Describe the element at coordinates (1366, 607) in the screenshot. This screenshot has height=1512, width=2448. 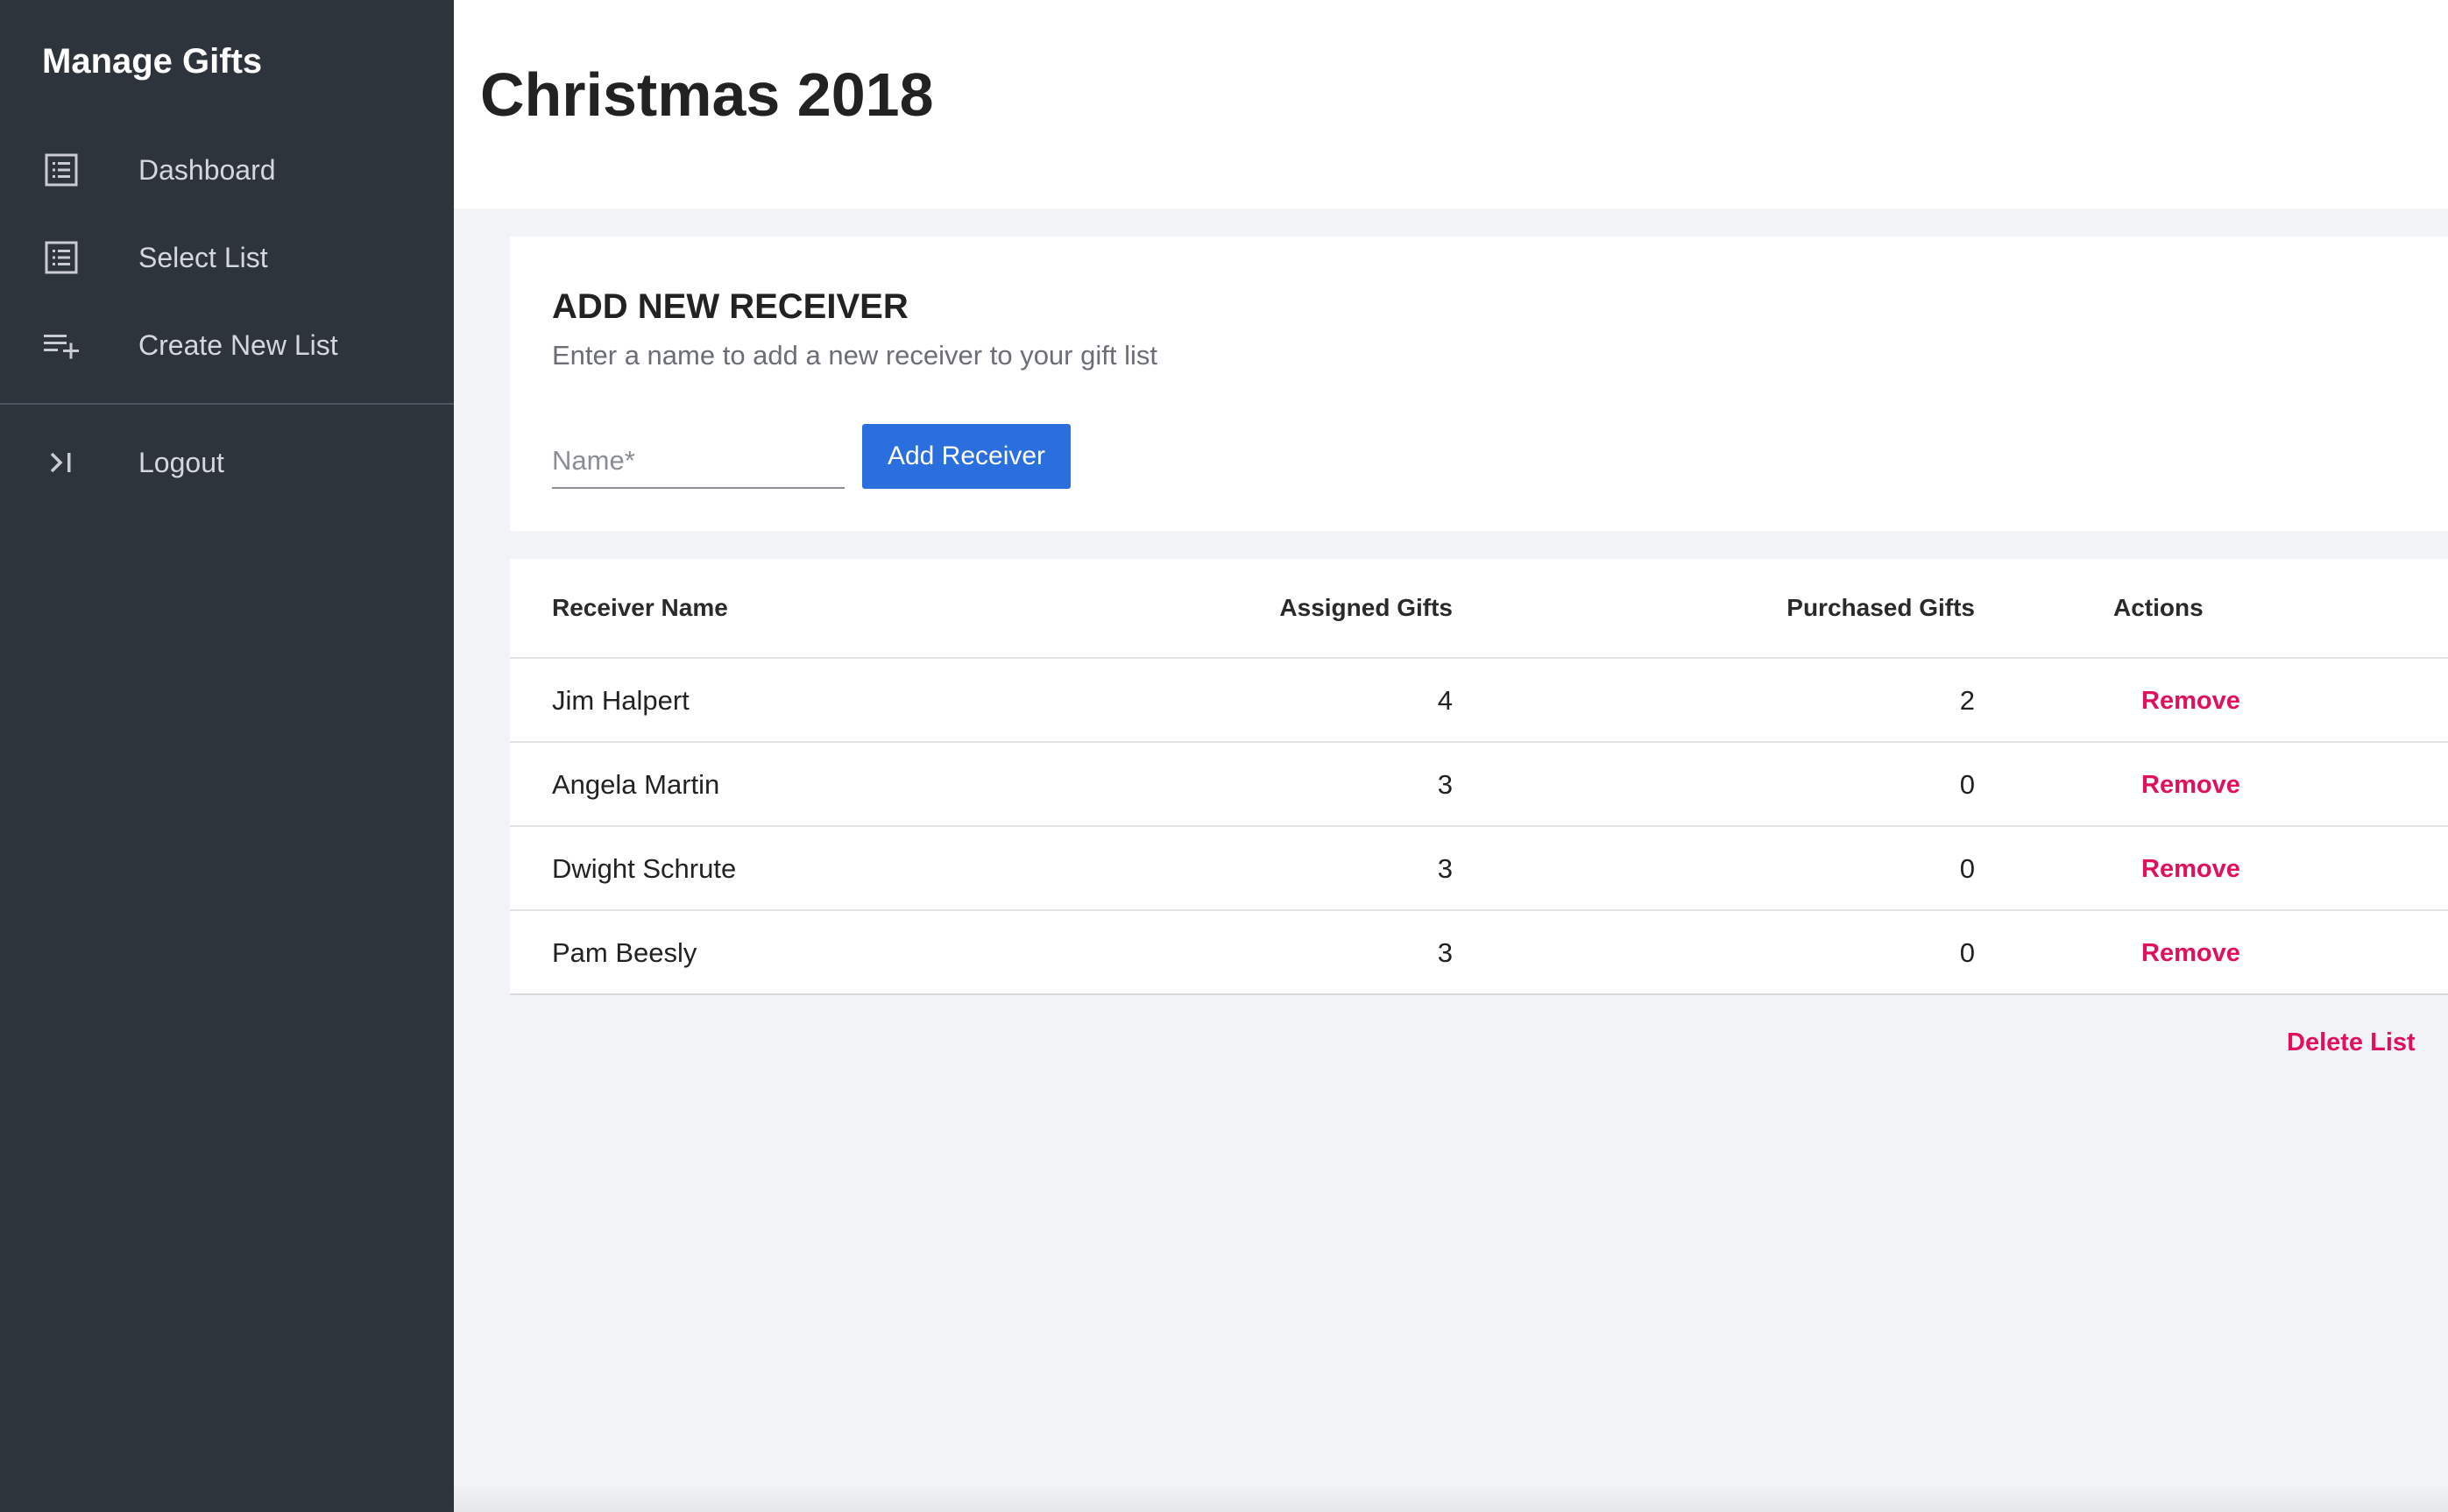
I see `column-header-assigned-gifts: Assigned Gifts` at that location.